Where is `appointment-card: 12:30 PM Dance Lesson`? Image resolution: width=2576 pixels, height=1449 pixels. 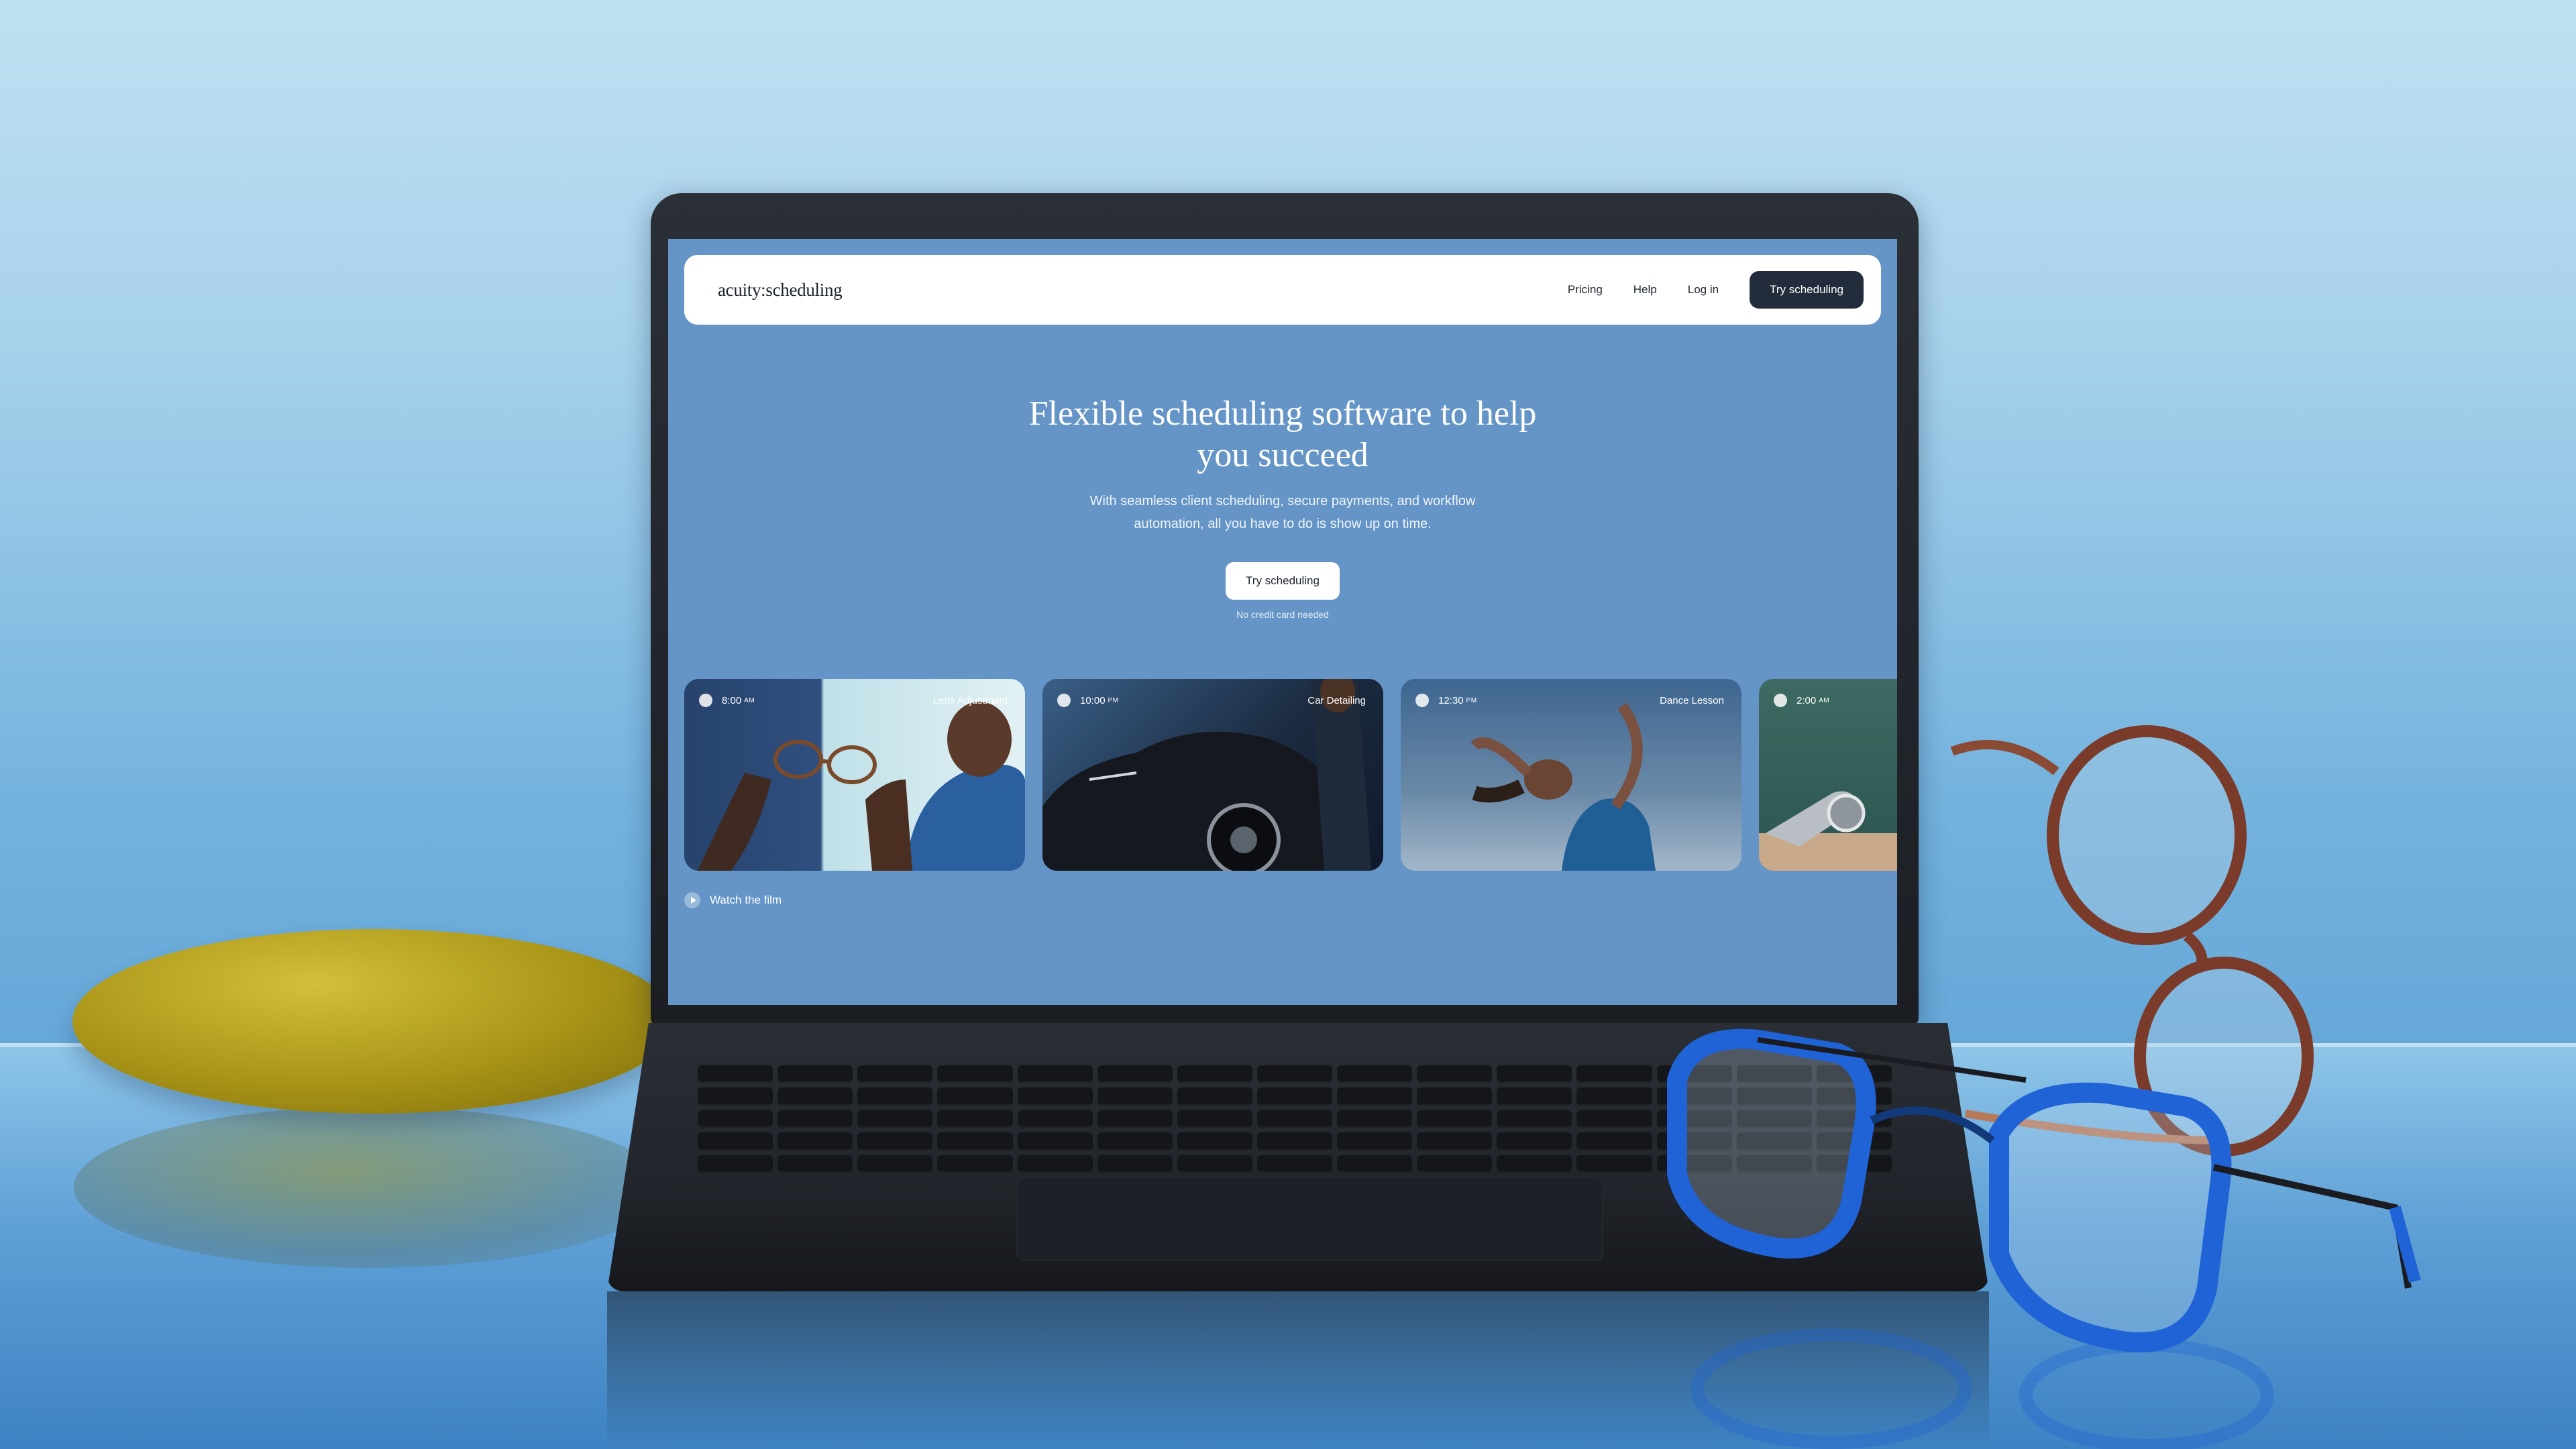
appointment-card: 12:30 PM Dance Lesson is located at coordinates (1571, 775).